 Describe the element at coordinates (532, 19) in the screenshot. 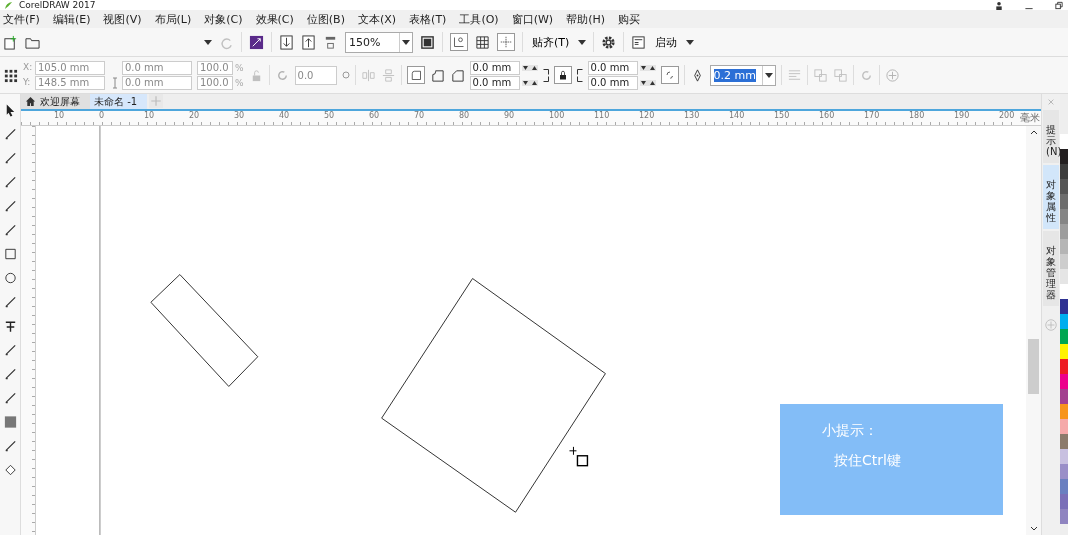

I see `menu-item: 窗口(W)` at that location.